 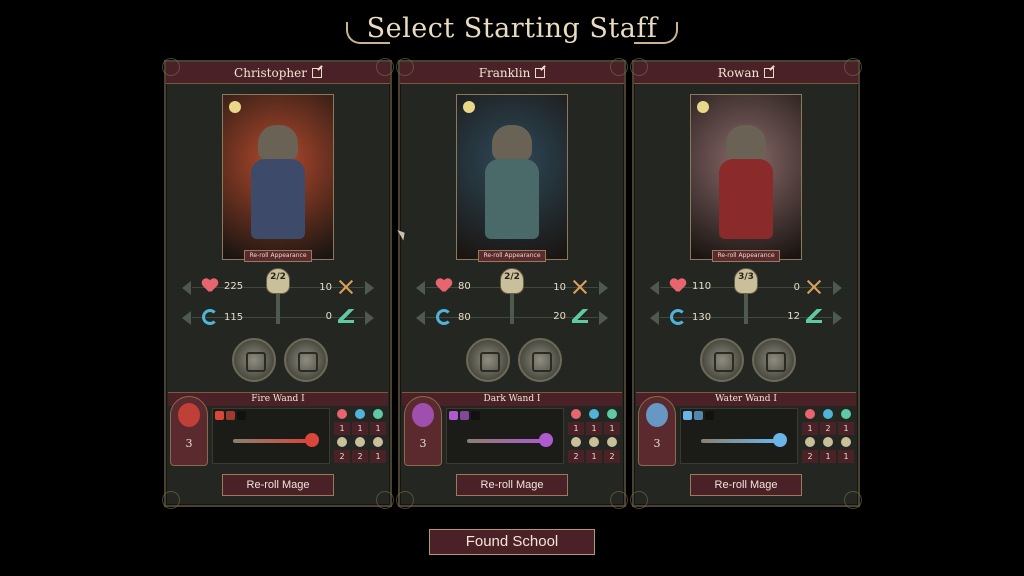 I want to click on mana-value: 80, so click(x=464, y=317).